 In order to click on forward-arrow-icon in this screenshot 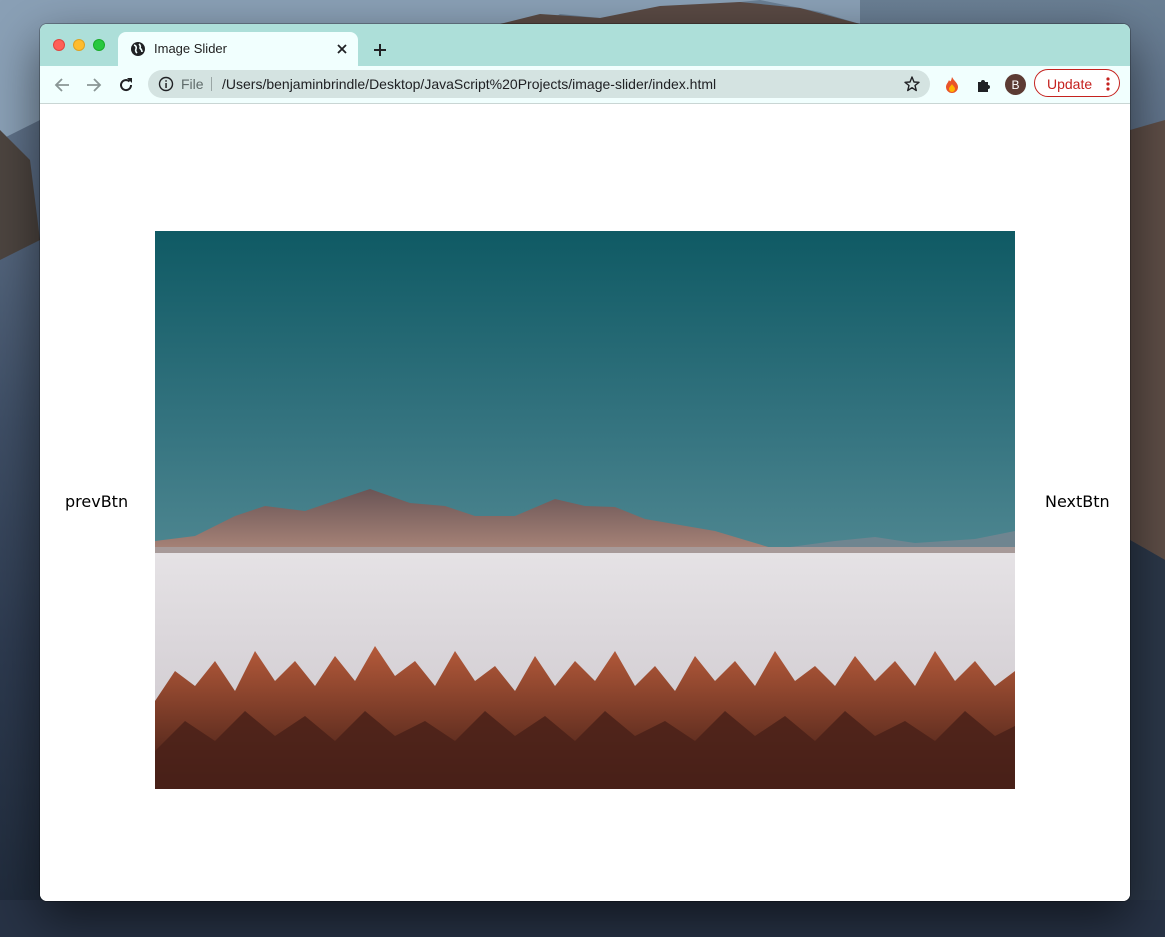, I will do `click(94, 85)`.